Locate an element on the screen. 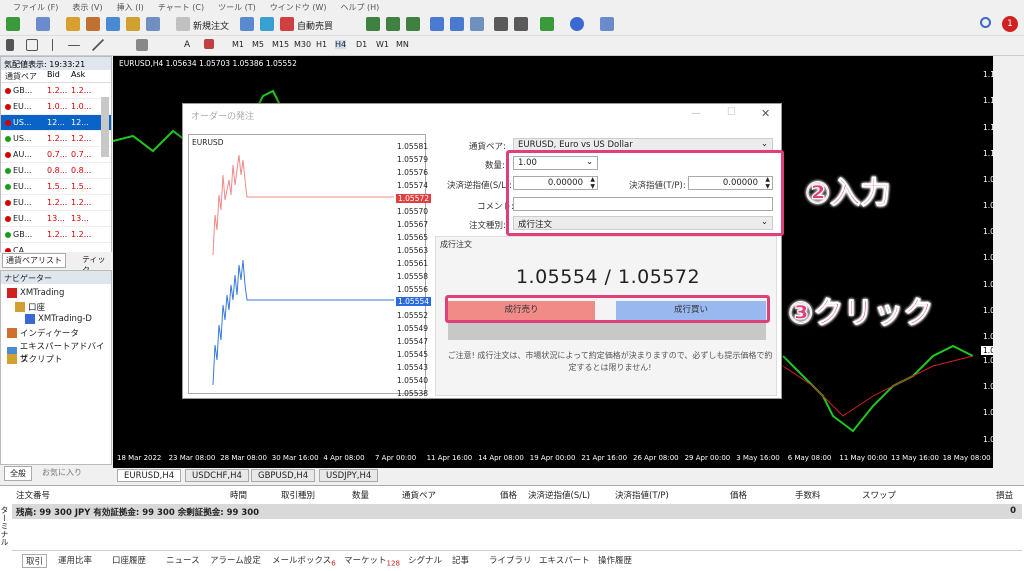  notification-badge: 1 is located at coordinates (1010, 24).